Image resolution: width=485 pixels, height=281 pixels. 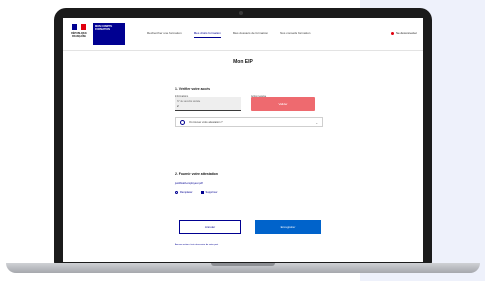 What do you see at coordinates (243, 268) in the screenshot?
I see `laptop-base` at bounding box center [243, 268].